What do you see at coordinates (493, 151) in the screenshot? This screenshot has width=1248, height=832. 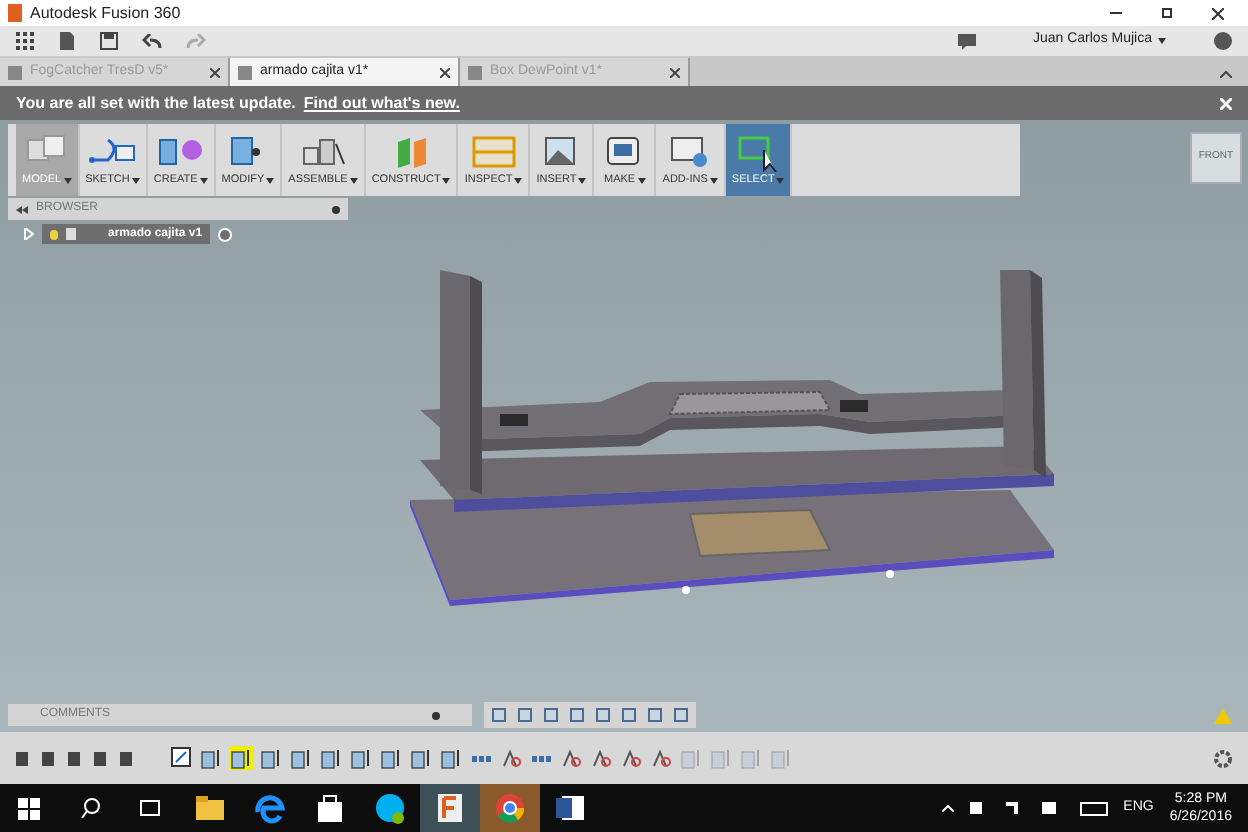 I see `inspect-icon` at bounding box center [493, 151].